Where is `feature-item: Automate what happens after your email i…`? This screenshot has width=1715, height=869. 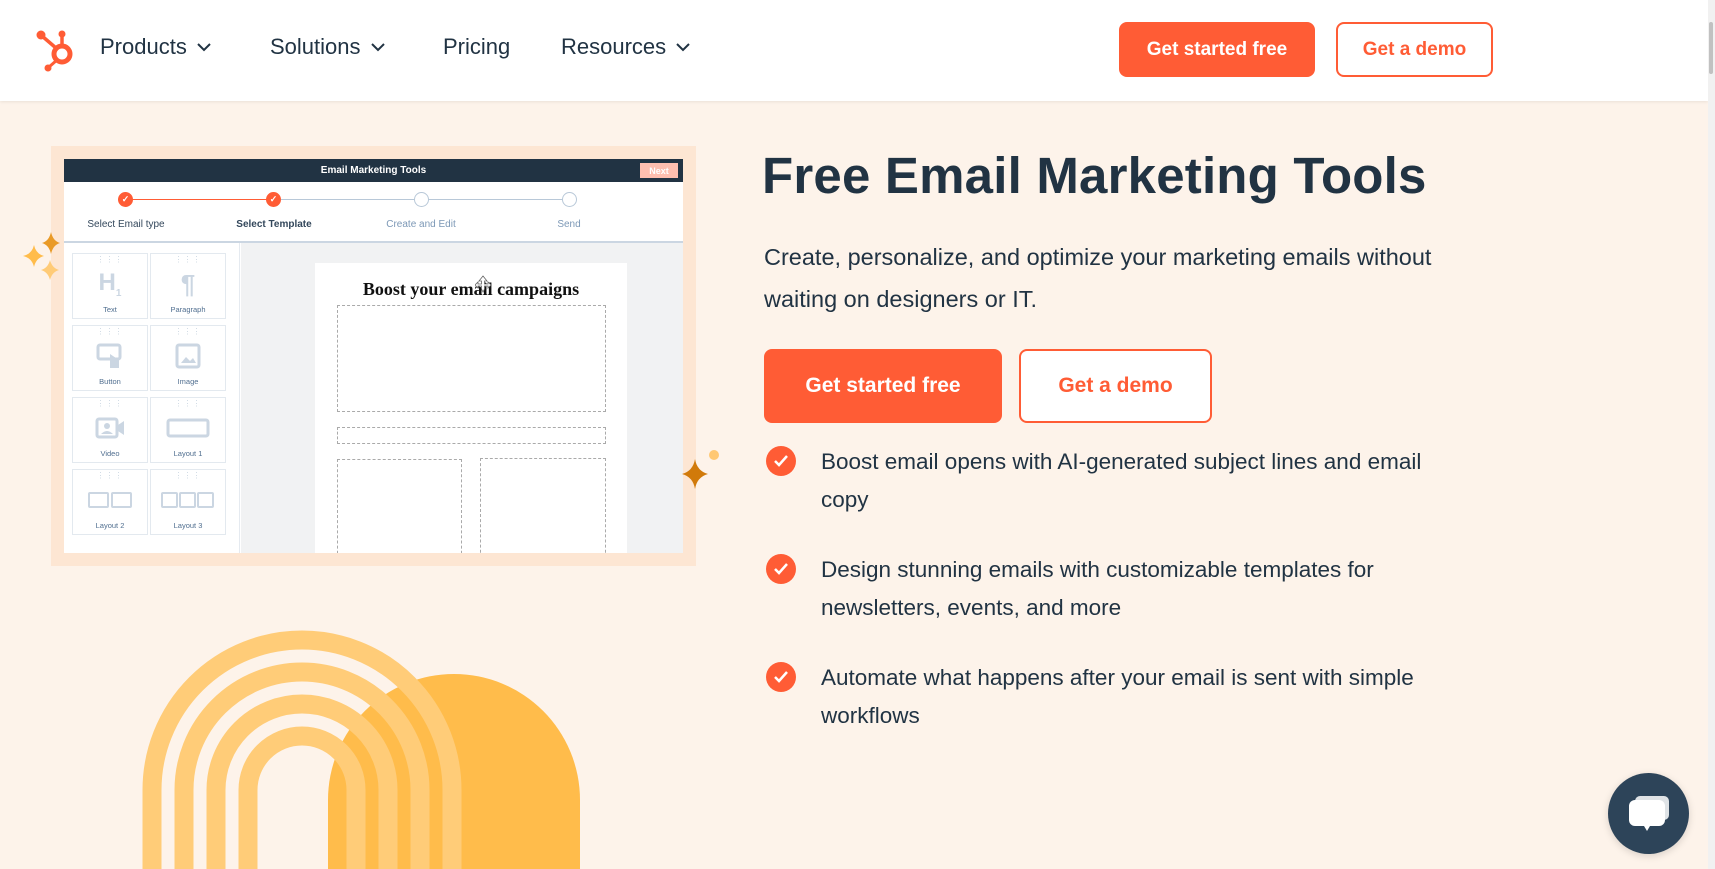
feature-item: Automate what happens after your email i… is located at coordinates (1090, 695).